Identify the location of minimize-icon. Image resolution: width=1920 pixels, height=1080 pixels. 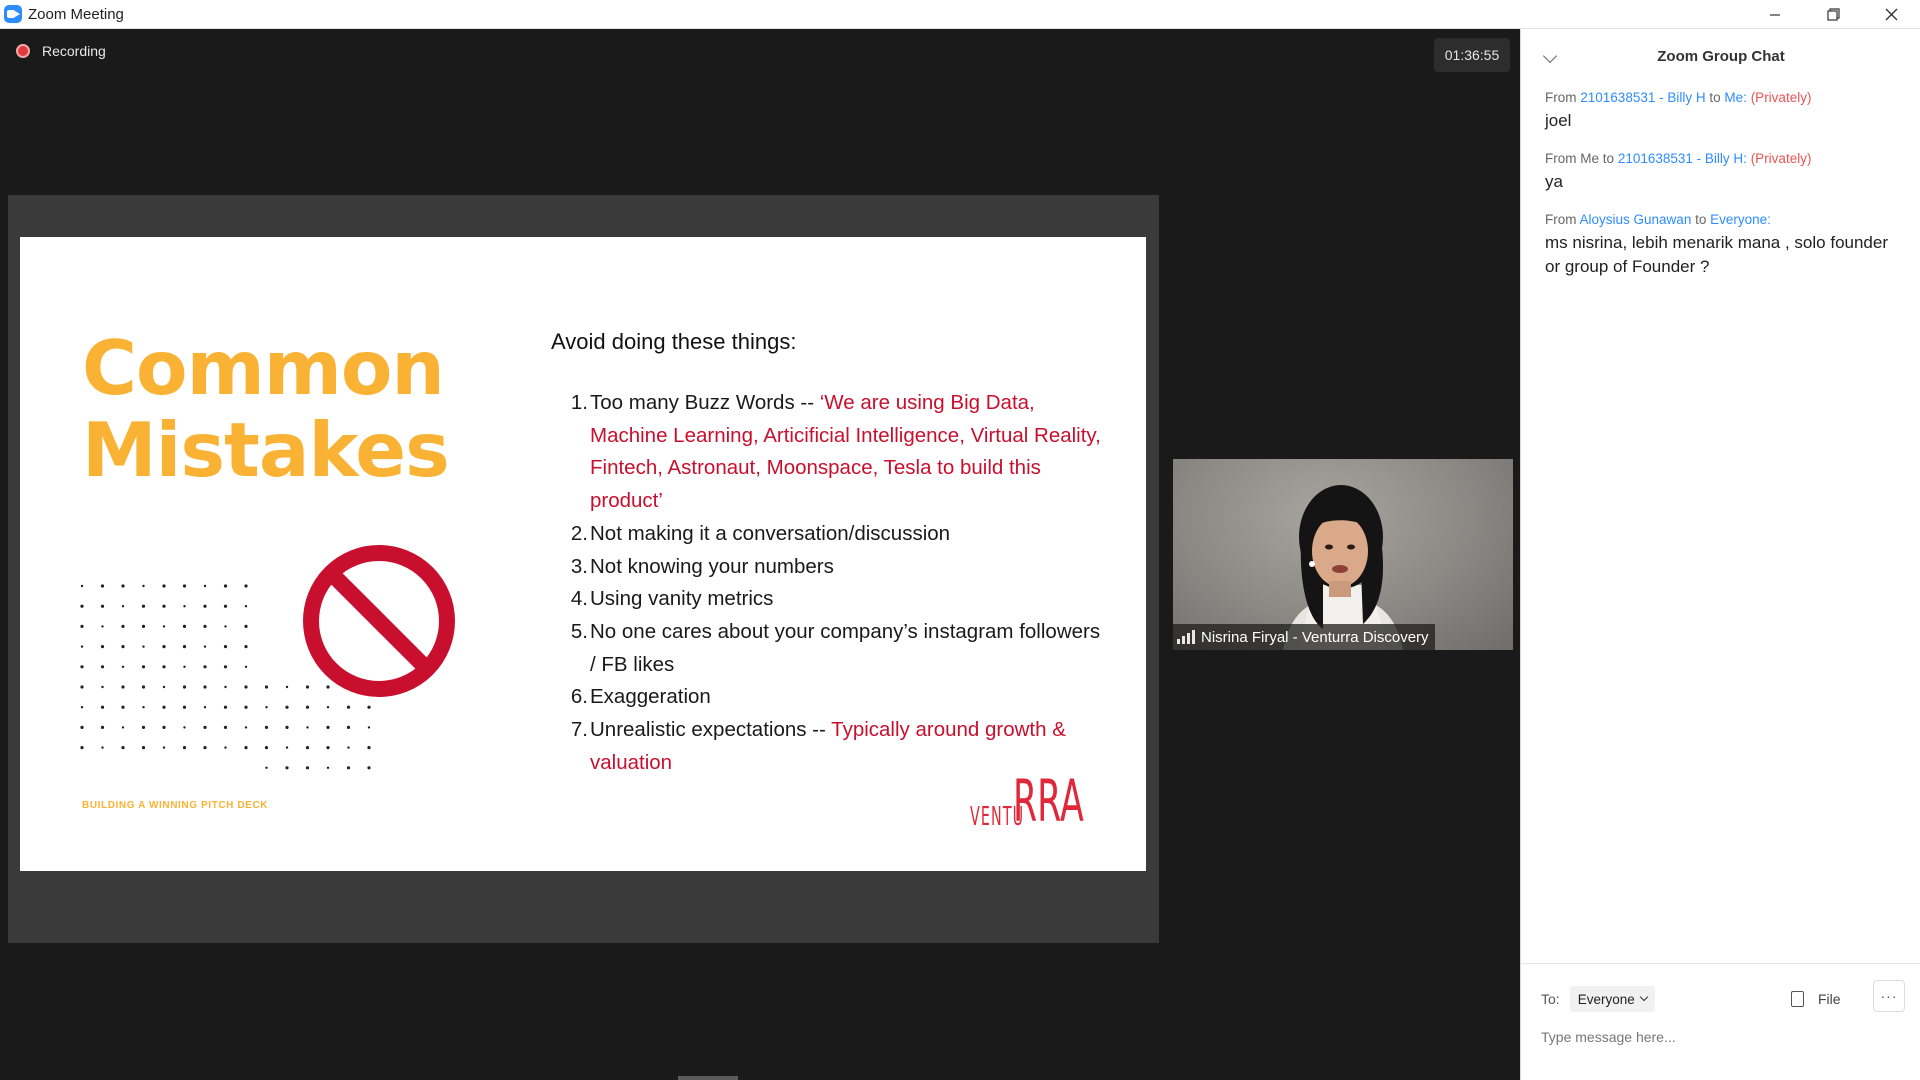
(1775, 14).